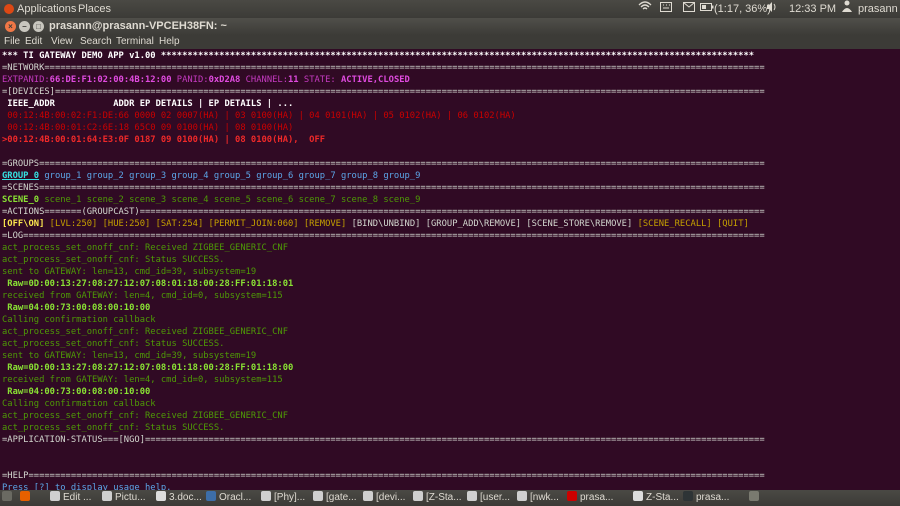 Image resolution: width=900 pixels, height=506 pixels. Describe the element at coordinates (107, 496) in the screenshot. I see `picture-icon` at that location.